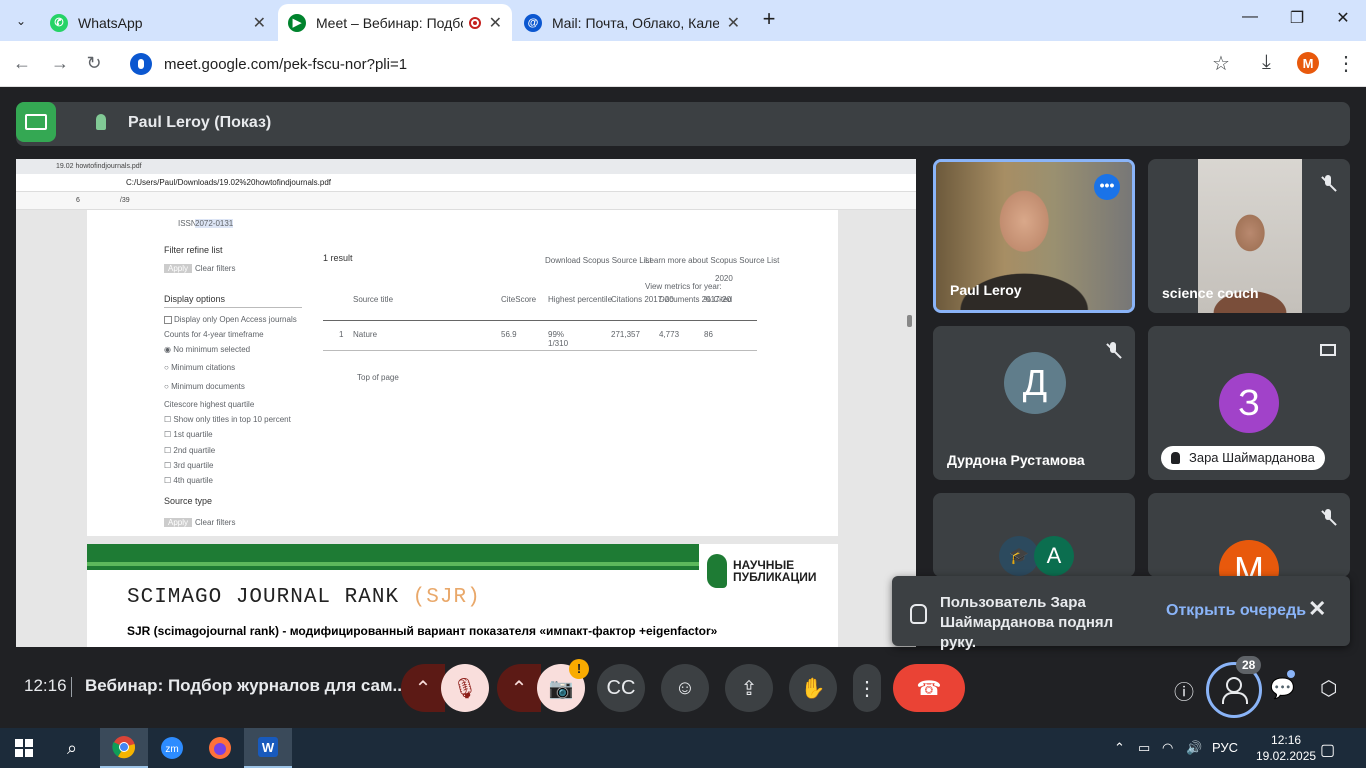  Describe the element at coordinates (24, 748) in the screenshot. I see `windows-start-icon` at that location.